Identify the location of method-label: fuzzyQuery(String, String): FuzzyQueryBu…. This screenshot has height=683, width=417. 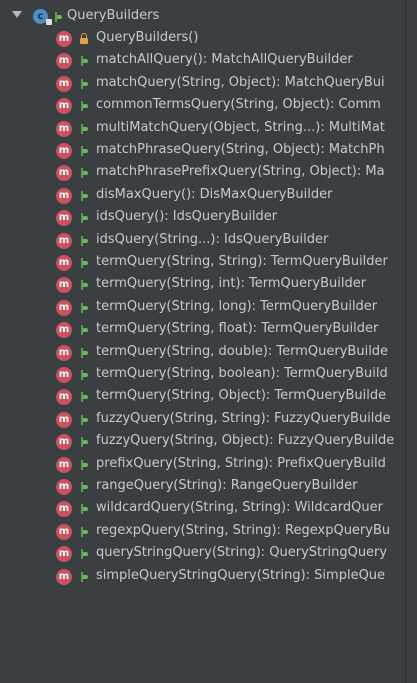
(243, 418).